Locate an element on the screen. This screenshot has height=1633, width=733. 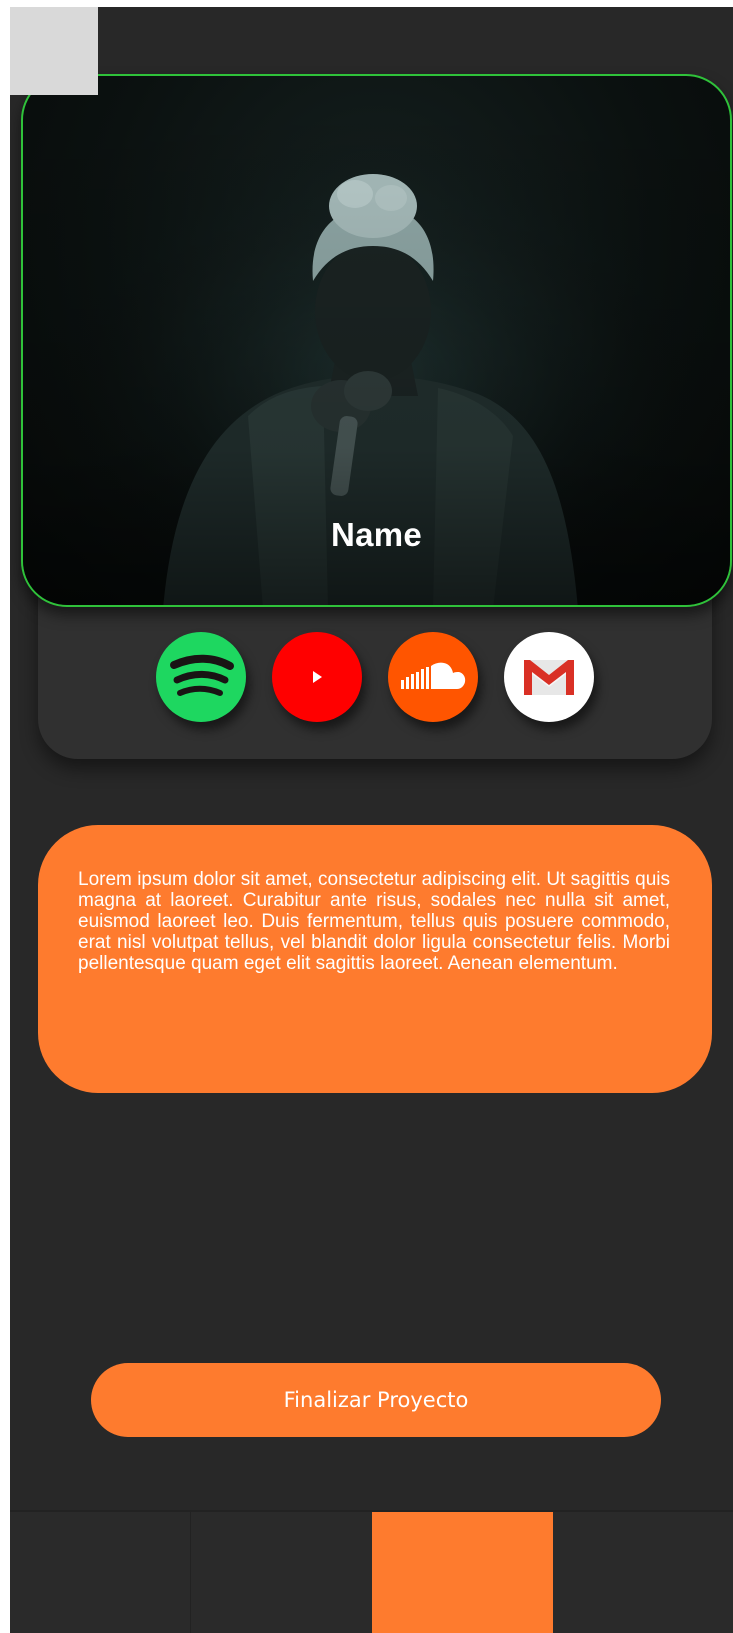
finish-project-button: Finalizar Proyecto is located at coordinates (376, 1400).